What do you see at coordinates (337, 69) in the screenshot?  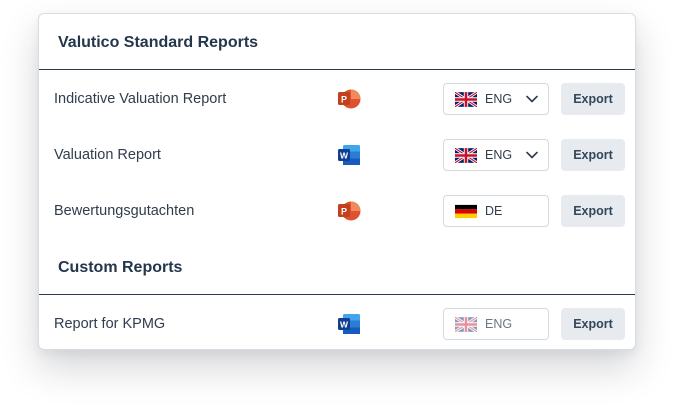 I see `standard-reports-divider` at bounding box center [337, 69].